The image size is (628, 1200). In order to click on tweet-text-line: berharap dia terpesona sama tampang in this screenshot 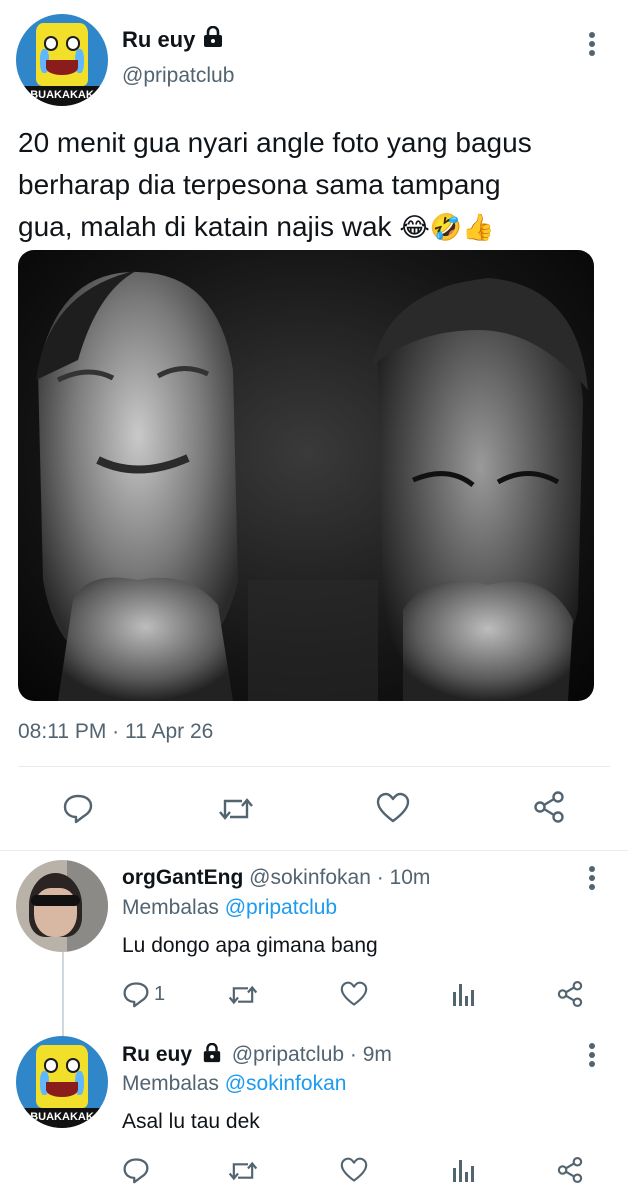, I will do `click(259, 184)`.